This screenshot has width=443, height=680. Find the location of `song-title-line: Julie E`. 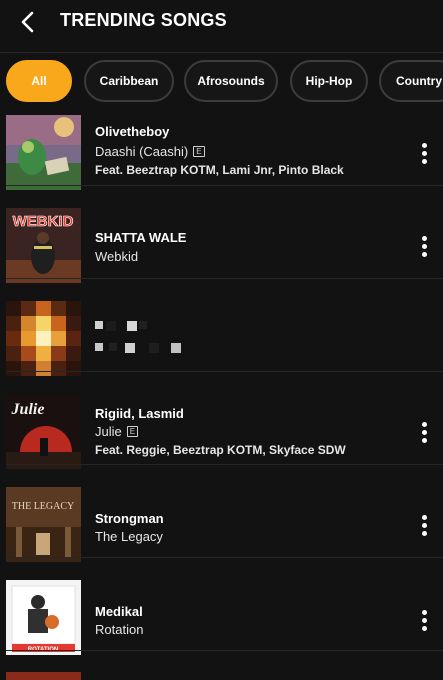

song-title-line: Julie E is located at coordinates (117, 431).